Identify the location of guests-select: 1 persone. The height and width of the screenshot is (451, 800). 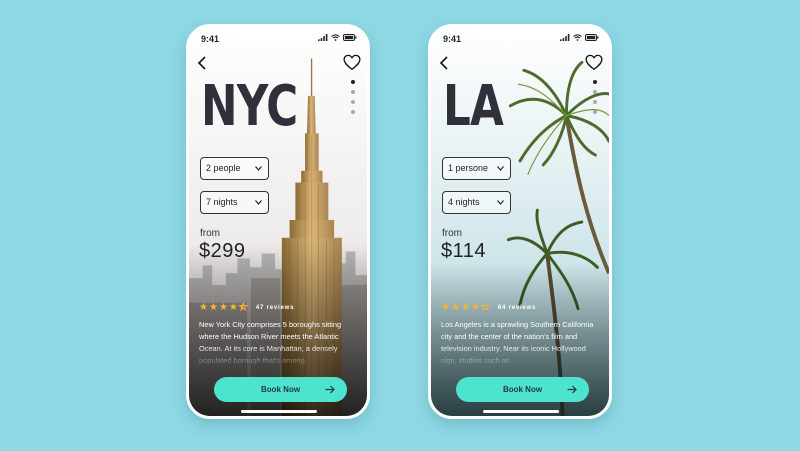
(476, 168).